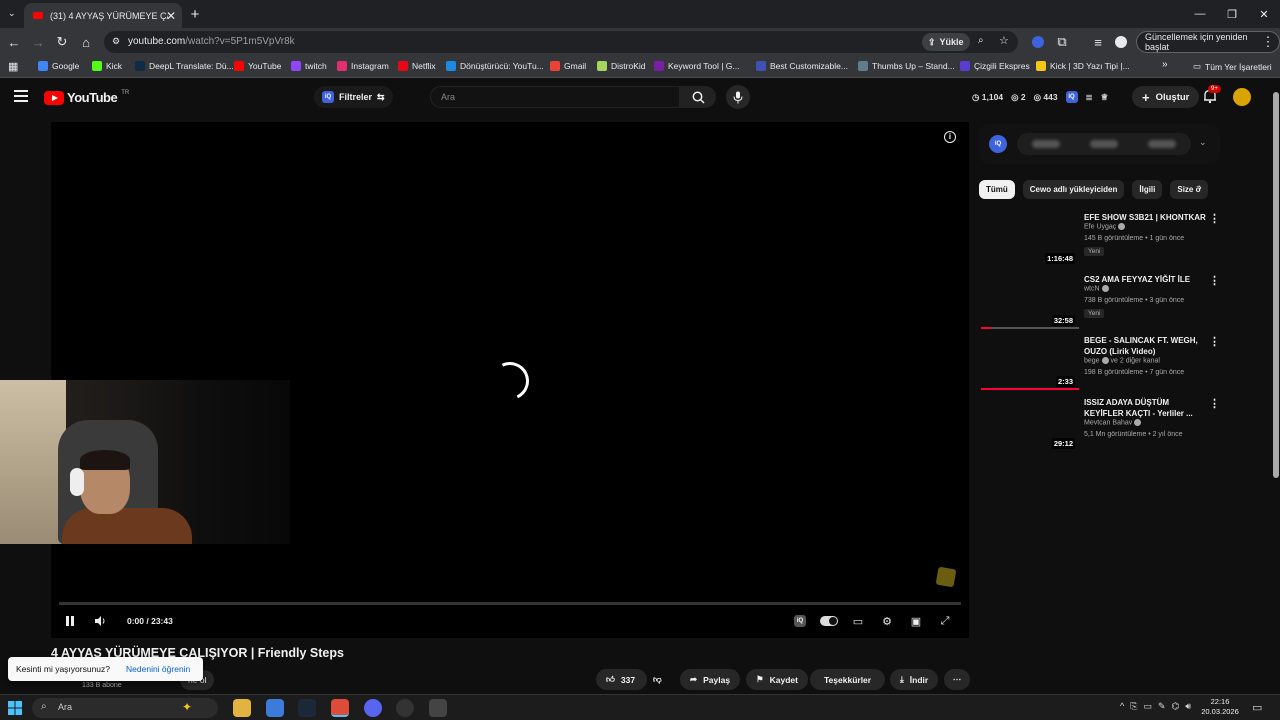 Image resolution: width=1280 pixels, height=720 pixels. What do you see at coordinates (1030, 238) in the screenshot?
I see `recommendation-thumbnail: 1:16:48` at bounding box center [1030, 238].